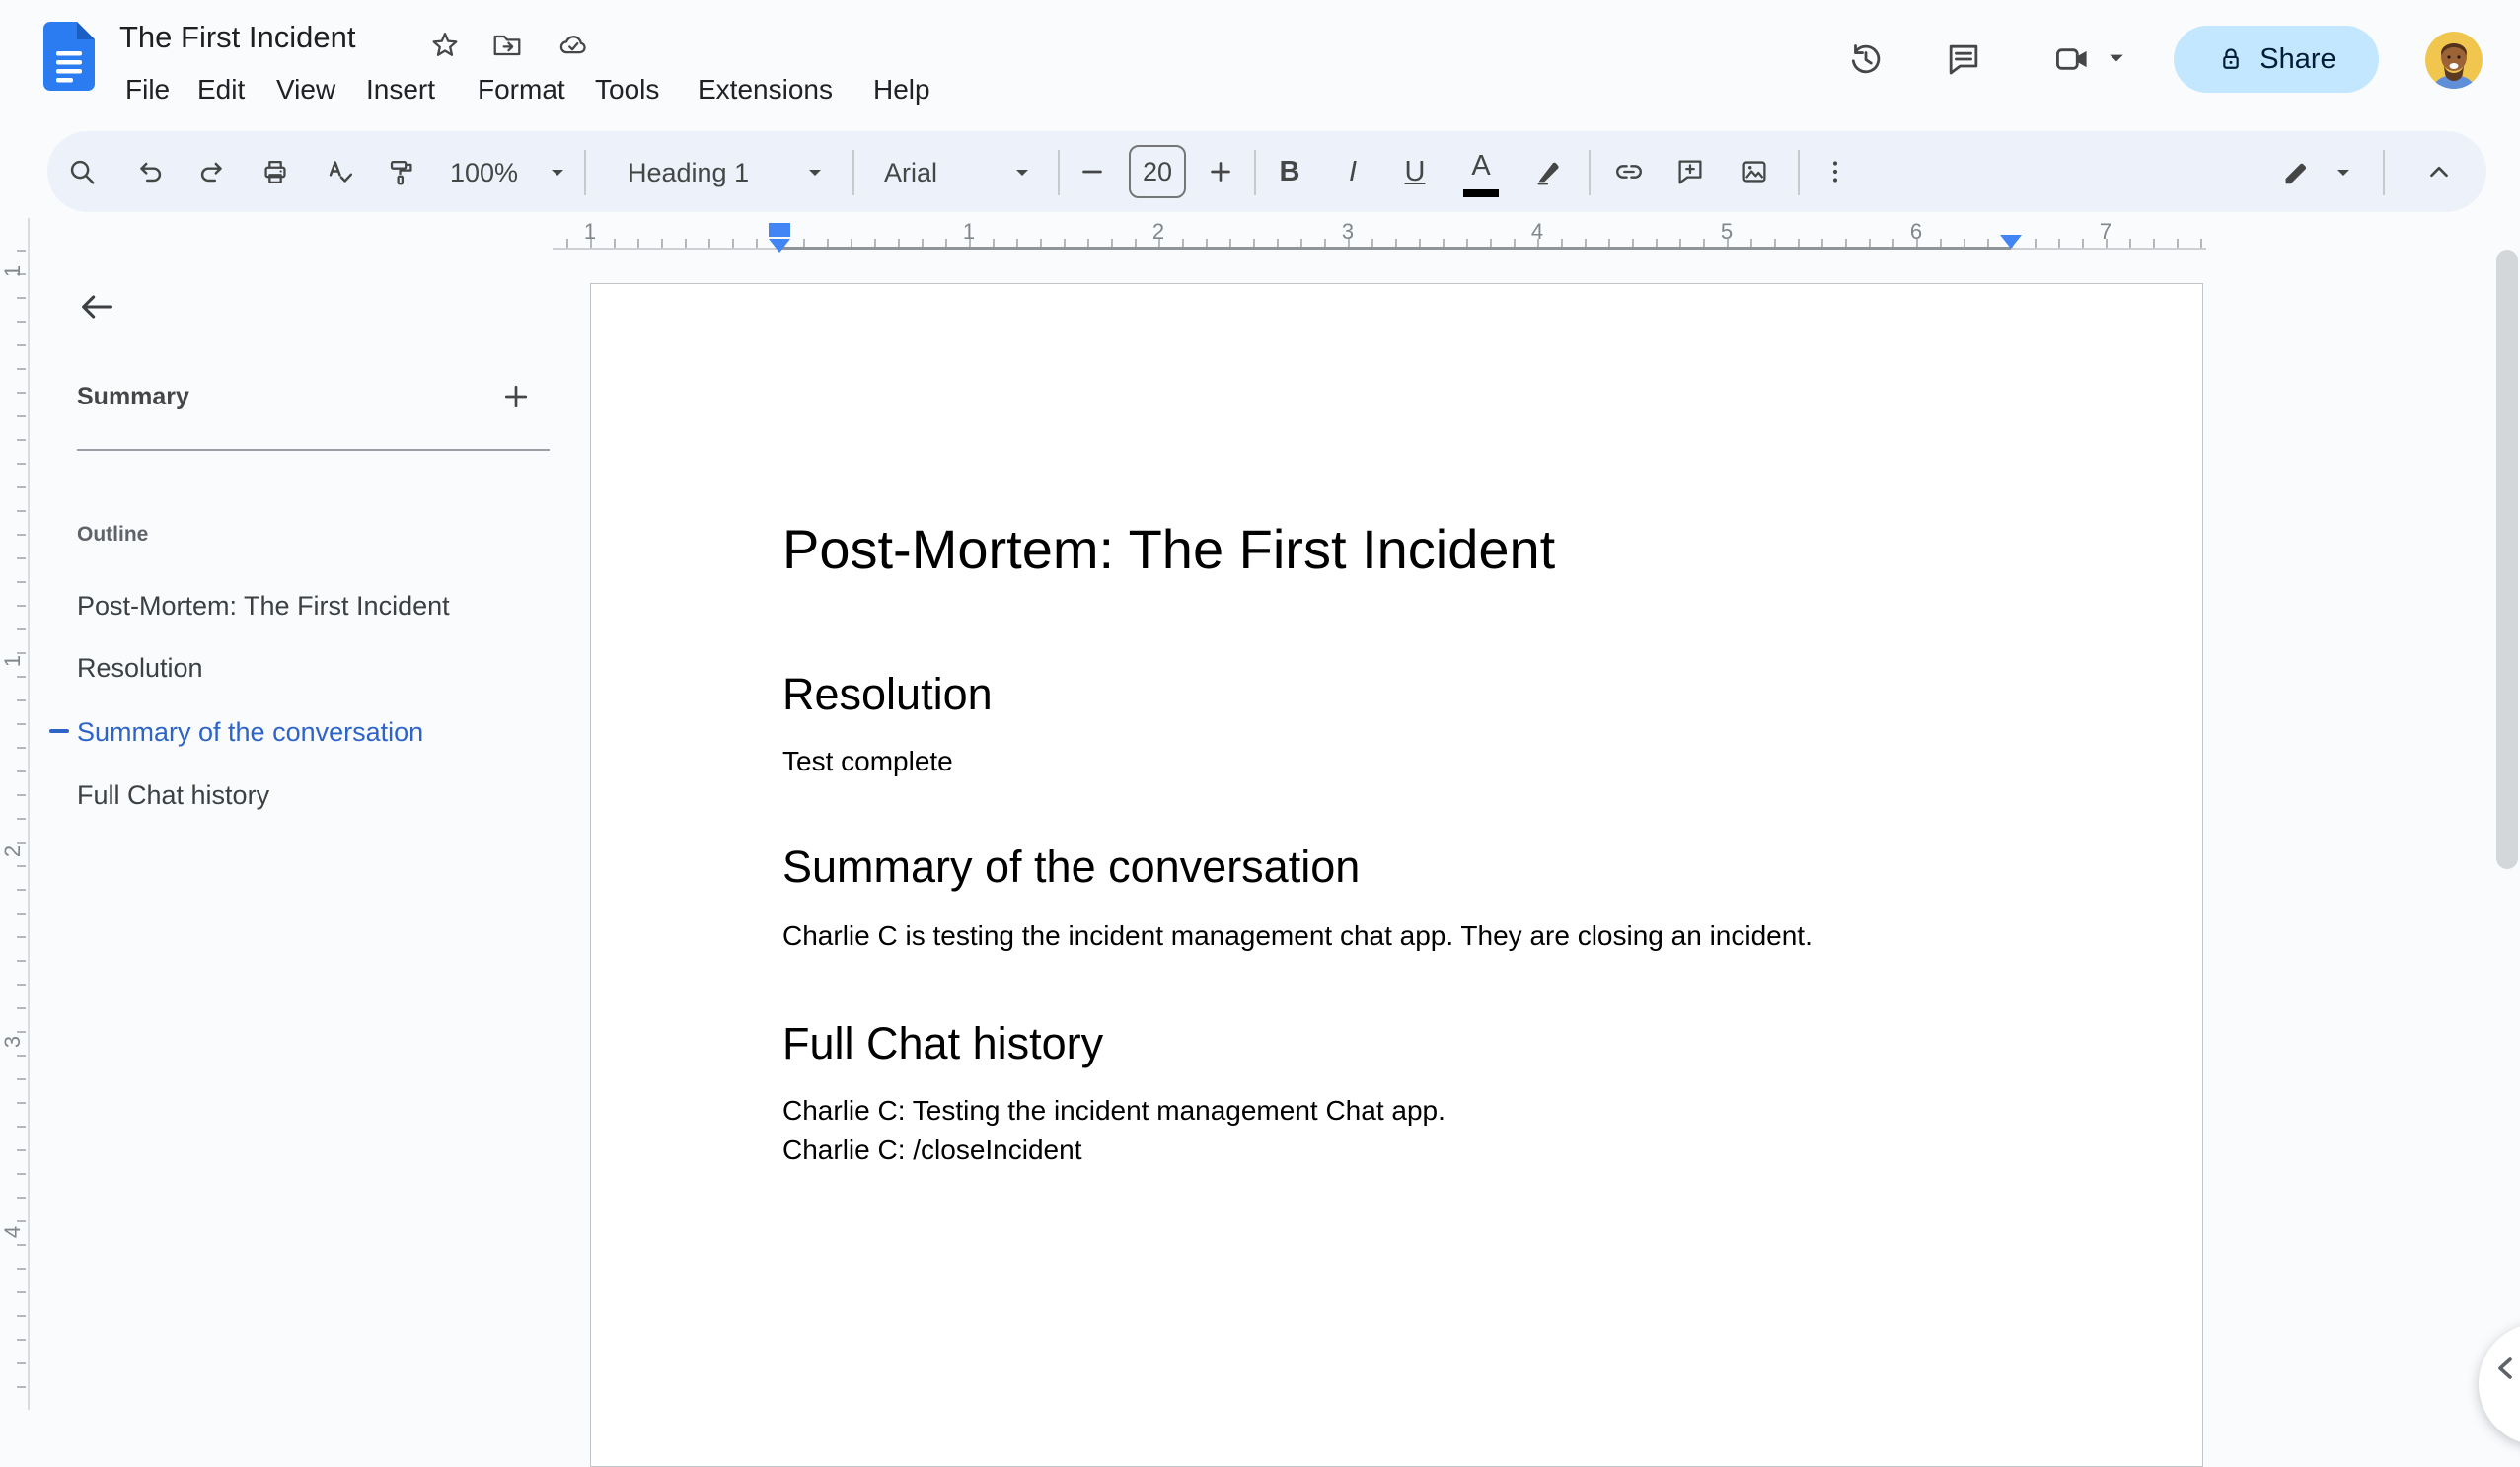 This screenshot has width=2520, height=1467. I want to click on show-side-panel-button, so click(2499, 1384).